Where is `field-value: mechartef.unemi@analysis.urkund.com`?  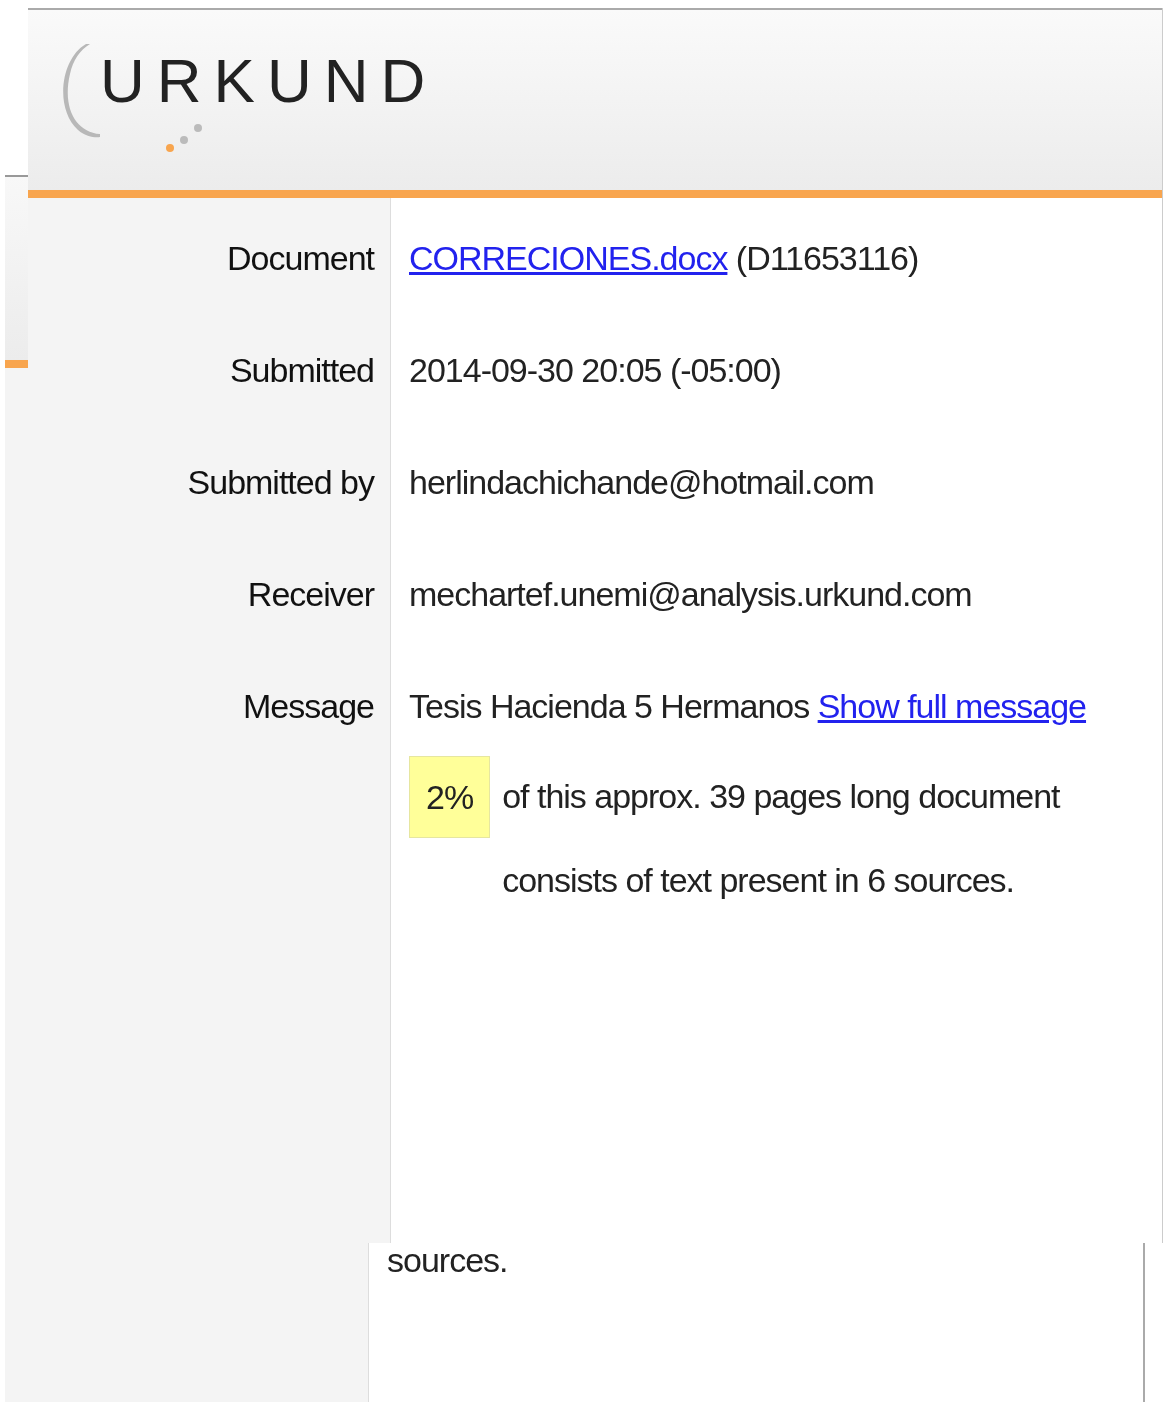
field-value: mechartef.unemi@analysis.urkund.com is located at coordinates (690, 594).